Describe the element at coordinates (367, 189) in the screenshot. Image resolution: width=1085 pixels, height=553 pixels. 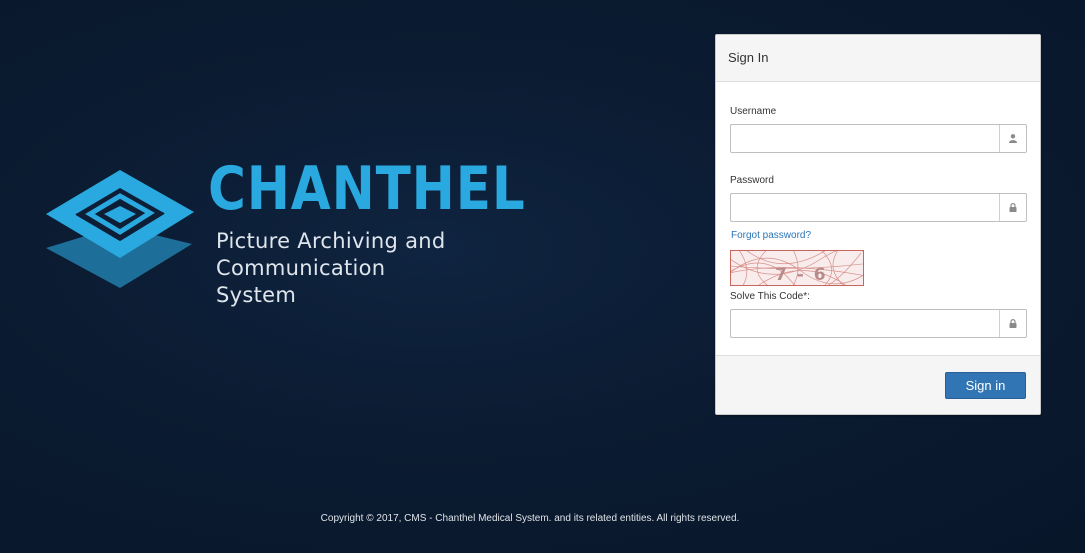
I see `brand-name: CHANTHEL` at that location.